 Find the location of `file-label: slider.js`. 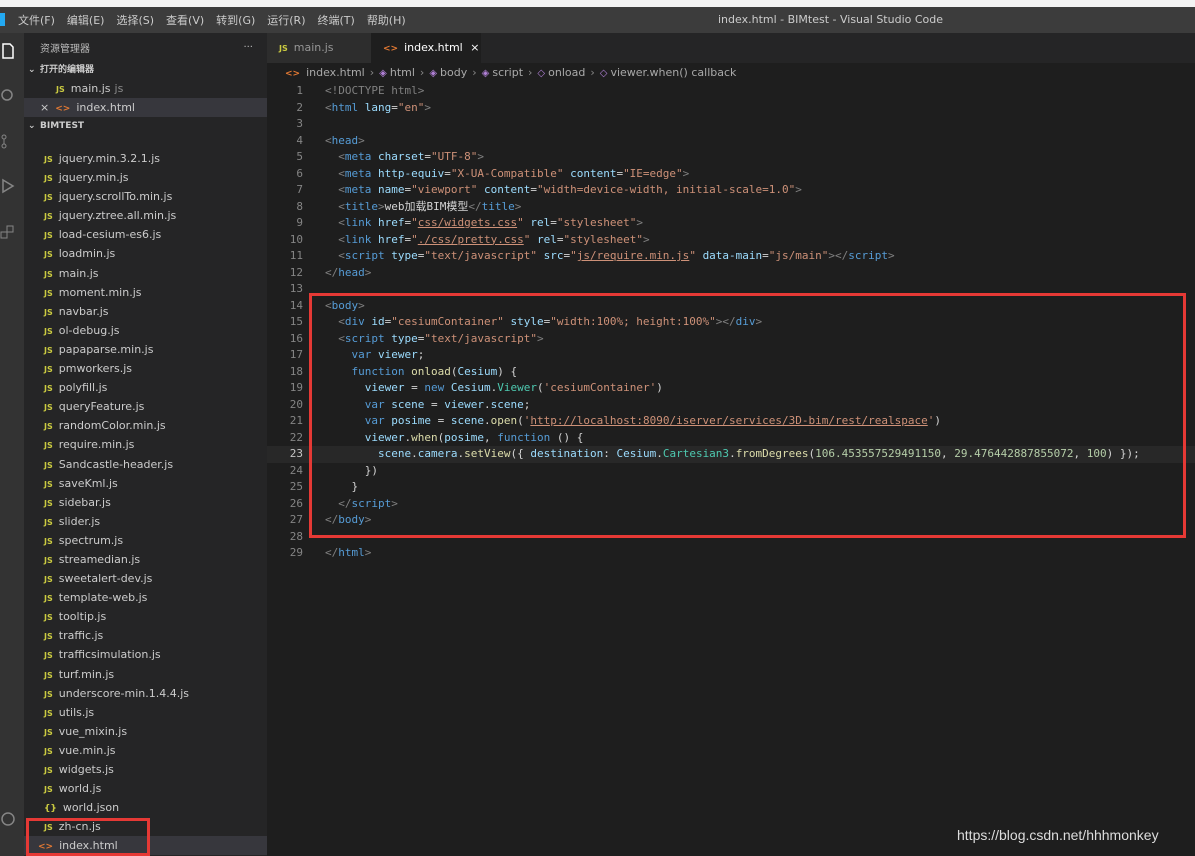

file-label: slider.js is located at coordinates (79, 521).